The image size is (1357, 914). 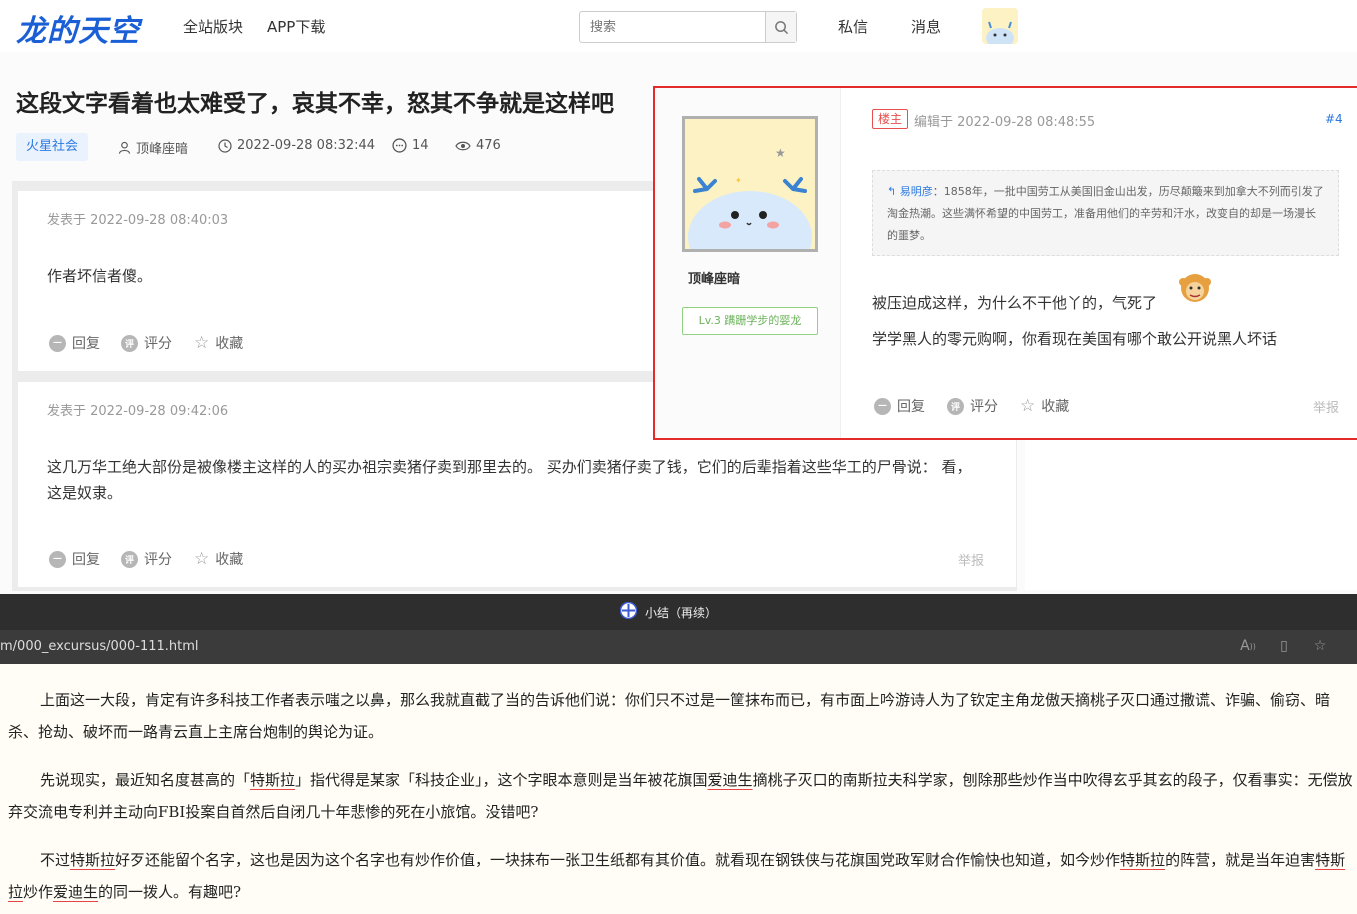 I want to click on user-icon, so click(x=124, y=147).